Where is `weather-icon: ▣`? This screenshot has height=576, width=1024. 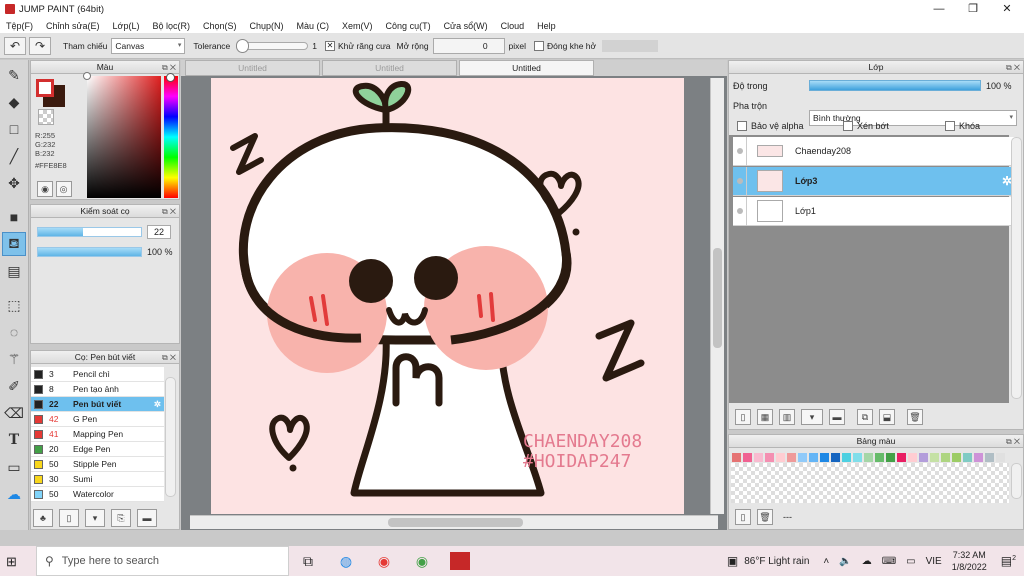 weather-icon: ▣ is located at coordinates (732, 561).